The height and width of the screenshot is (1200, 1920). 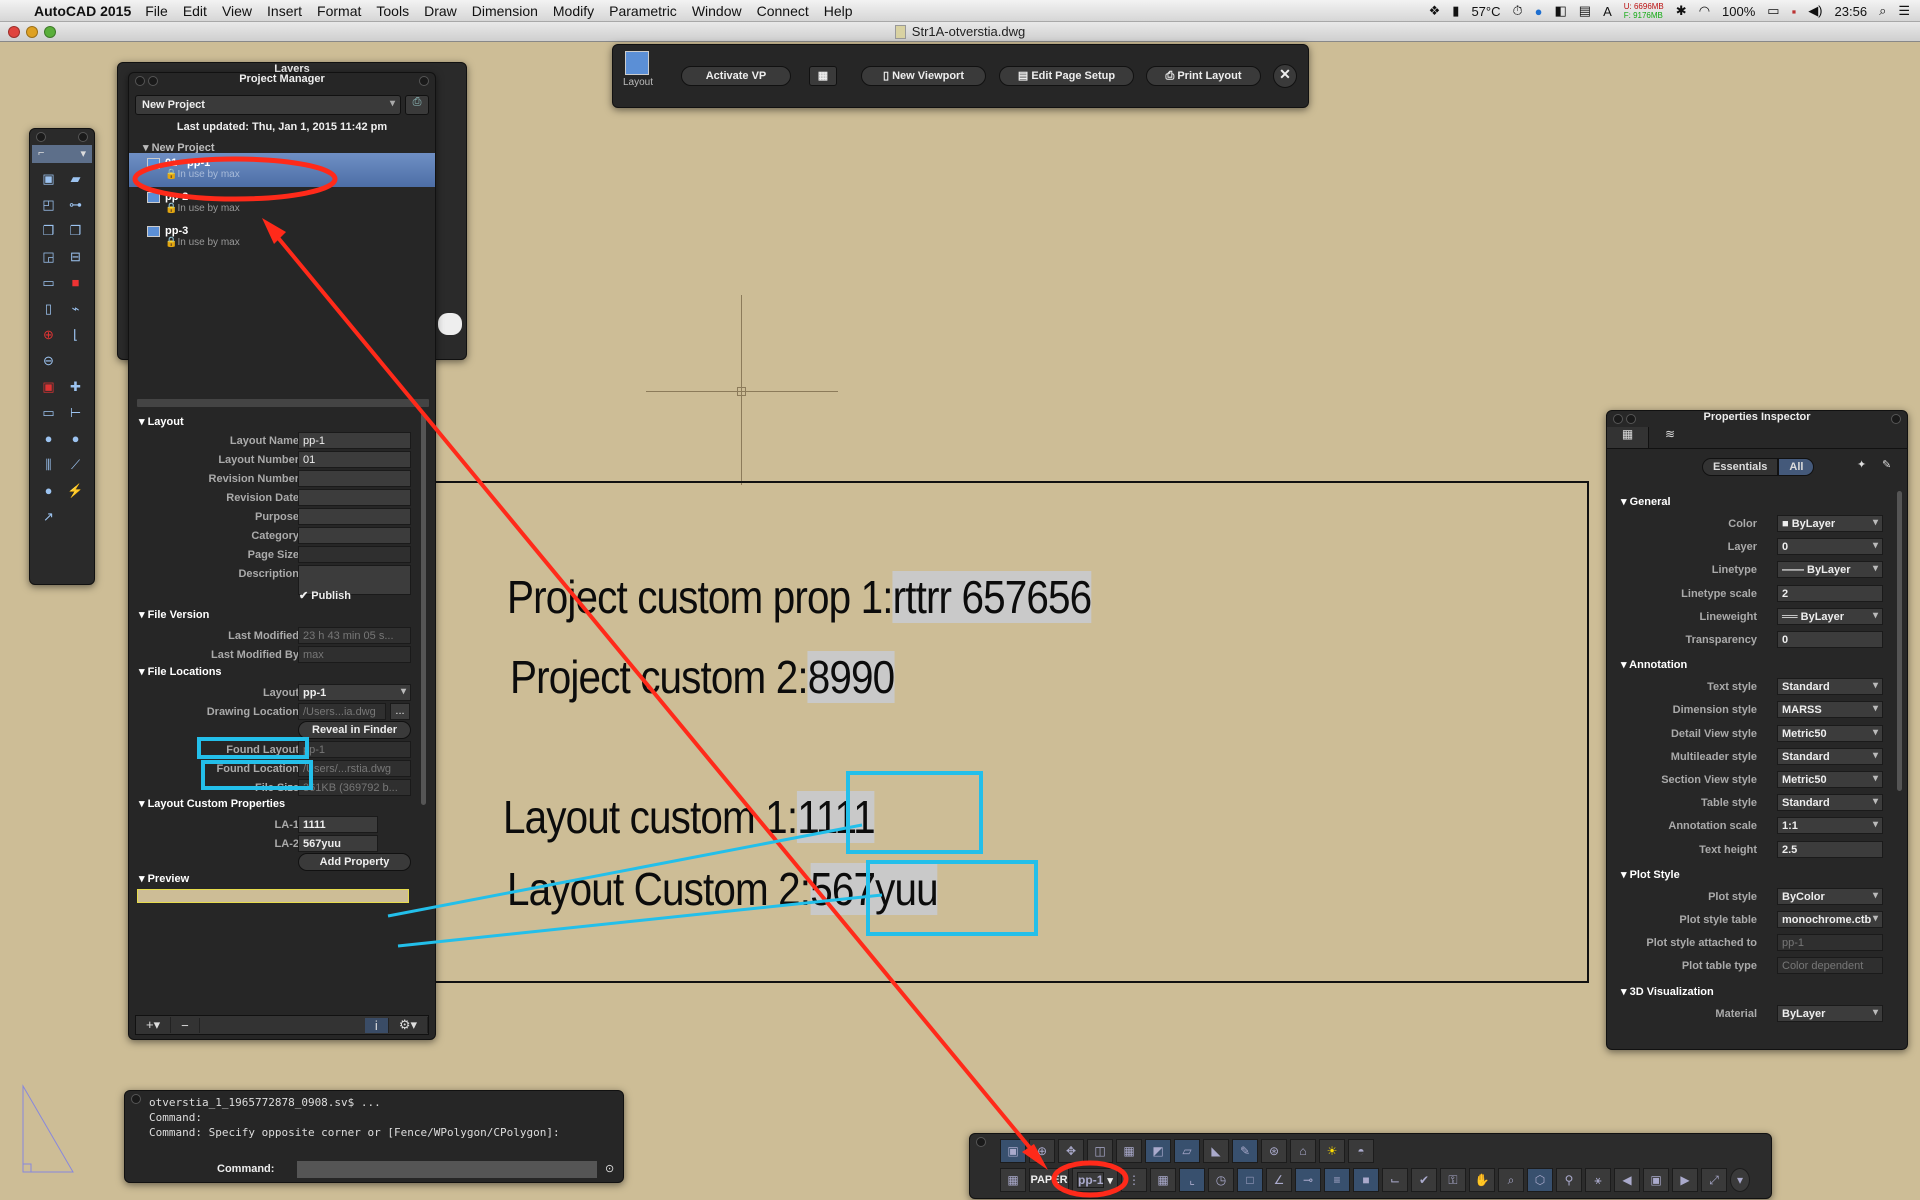 I want to click on drawing-text-line-2: Project custom 2:8990, so click(x=702, y=677).